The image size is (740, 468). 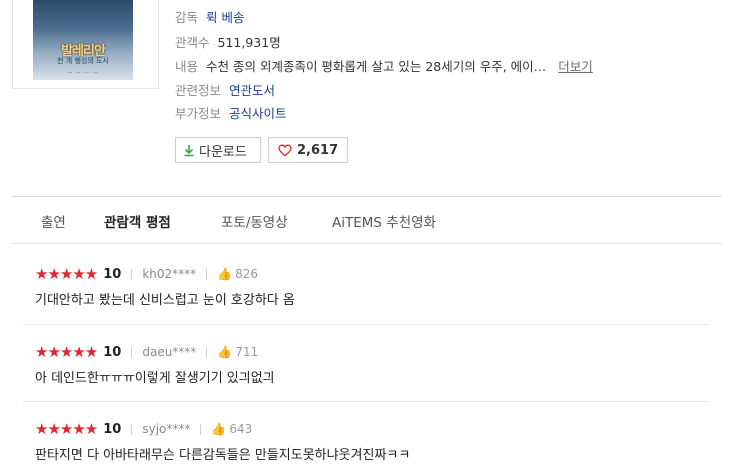 I want to click on review-text: 판타지면 다 아바타래무슨 다른감독들은 만들지도못하냐웃겨진짜ㅋㅋ, so click(x=223, y=455).